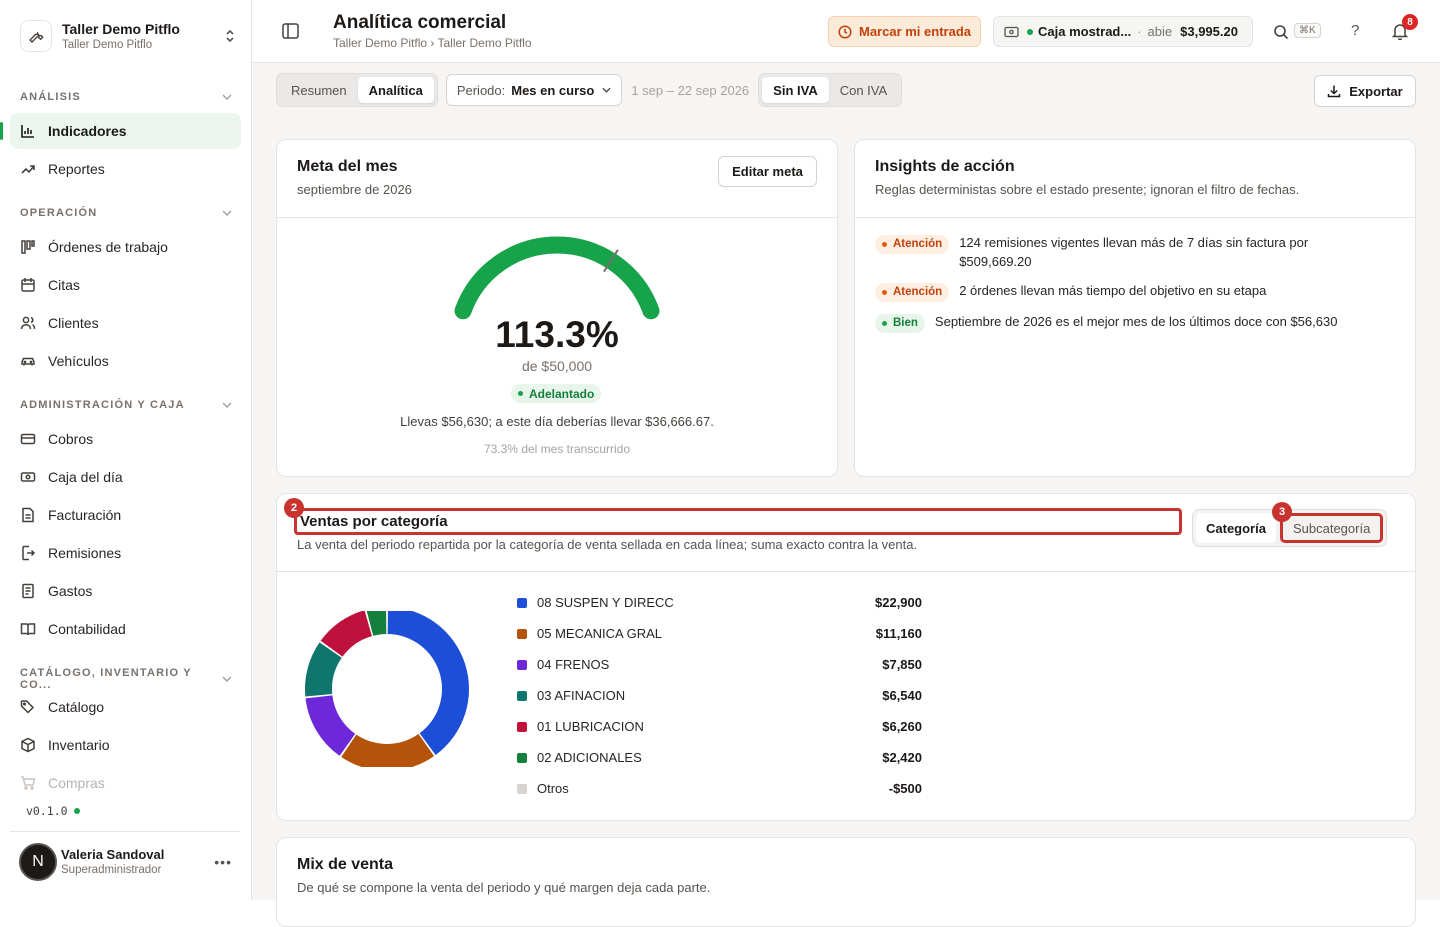 The width and height of the screenshot is (1440, 927). I want to click on sidebar-item-vehiculos: Vehículos, so click(125, 361).